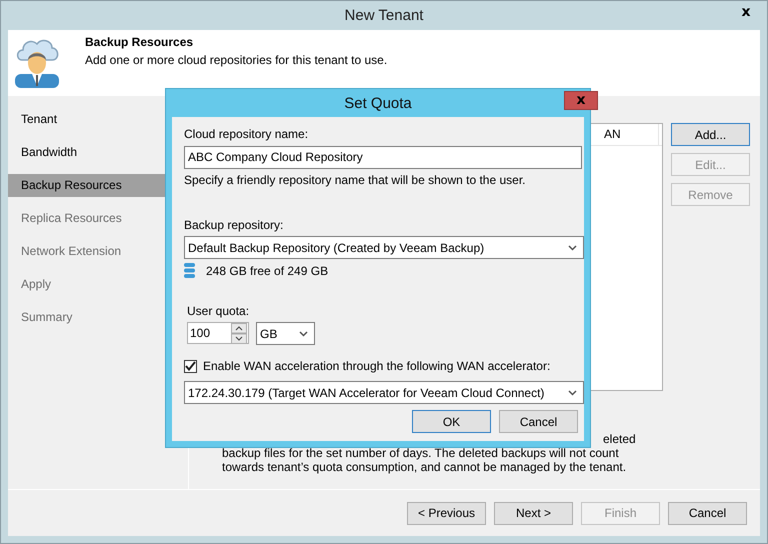 The width and height of the screenshot is (768, 544). Describe the element at coordinates (384, 15) in the screenshot. I see `window-title: New Tenant` at that location.